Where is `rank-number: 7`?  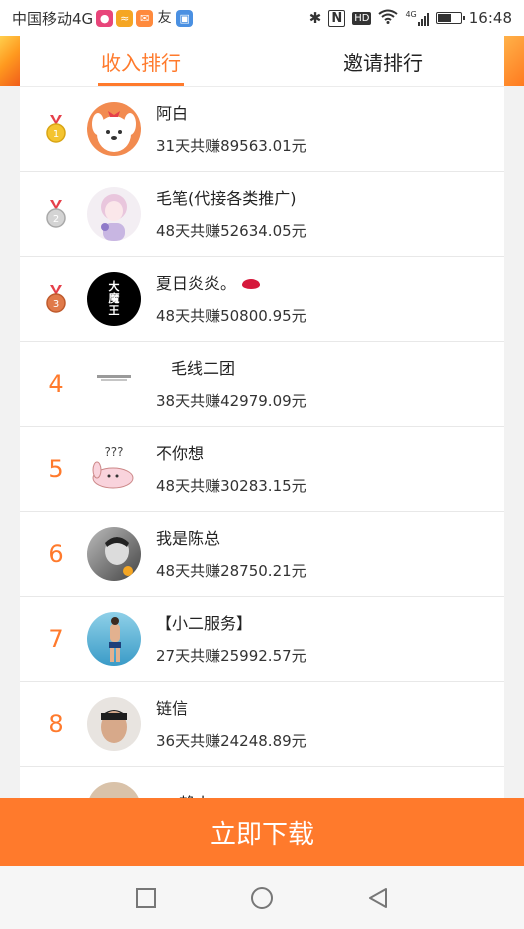 rank-number: 7 is located at coordinates (56, 639).